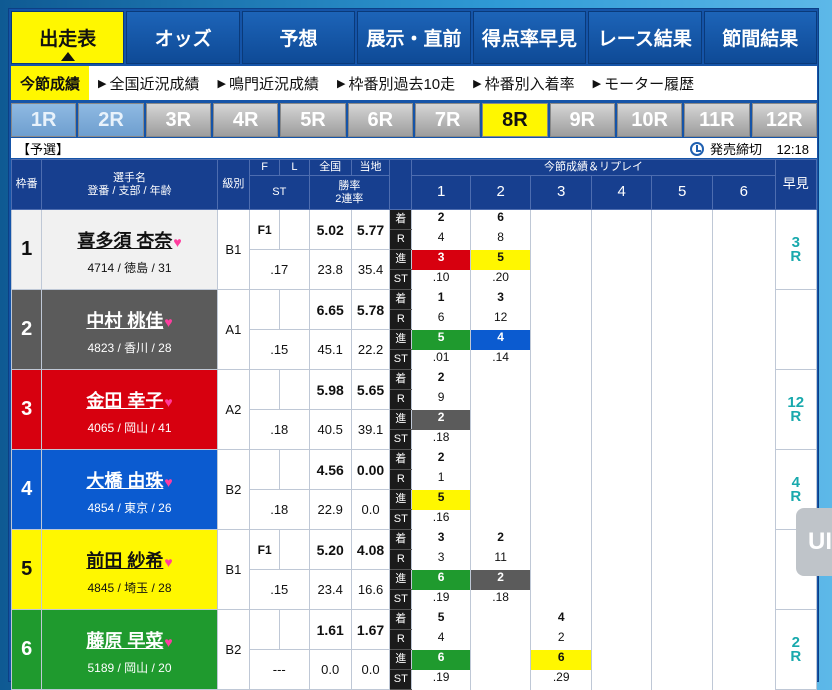 The height and width of the screenshot is (690, 832). What do you see at coordinates (582, 120) in the screenshot?
I see `race-9r: 9R` at bounding box center [582, 120].